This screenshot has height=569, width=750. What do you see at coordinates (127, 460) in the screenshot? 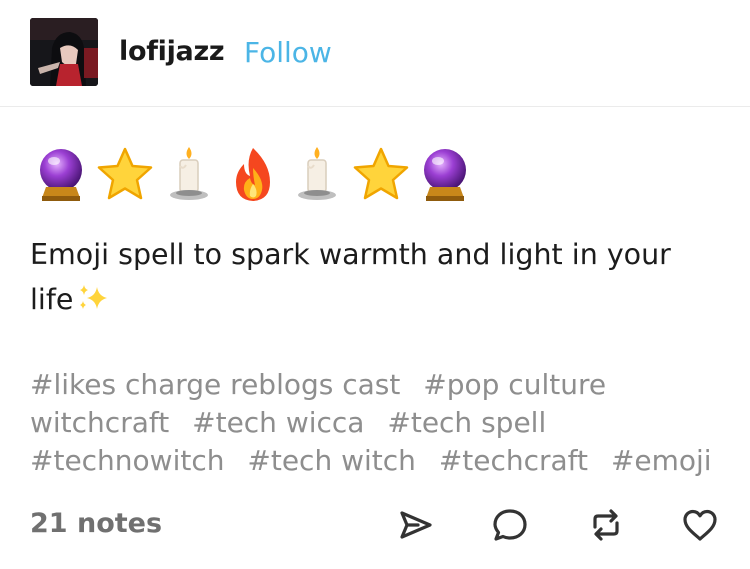
I see `tag-link: #technowitch` at bounding box center [127, 460].